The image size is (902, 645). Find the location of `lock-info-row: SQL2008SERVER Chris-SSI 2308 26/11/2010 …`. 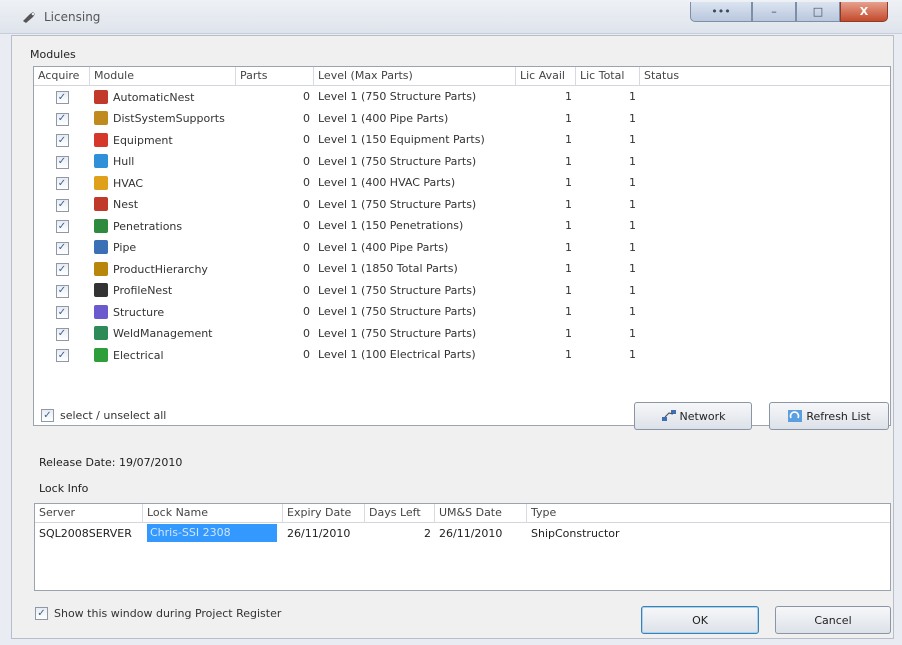

lock-info-row: SQL2008SERVER Chris-SSI 2308 26/11/2010 … is located at coordinates (462, 533).